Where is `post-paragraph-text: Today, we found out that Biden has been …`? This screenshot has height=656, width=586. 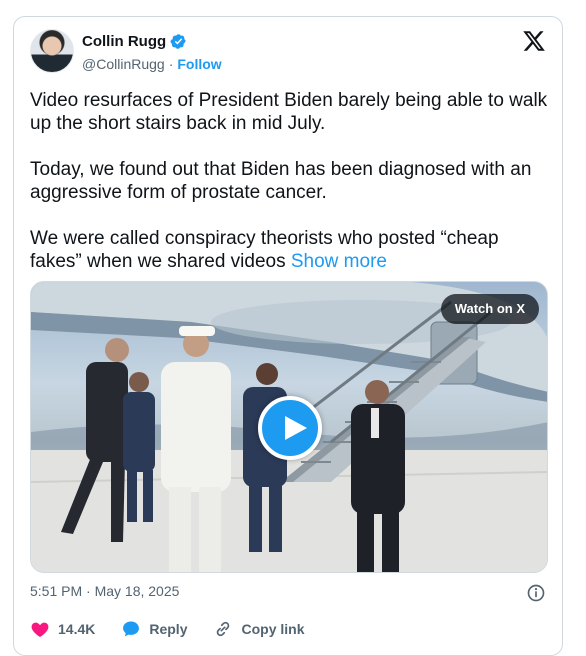
post-paragraph-text: Today, we found out that Biden has been … is located at coordinates (281, 181).